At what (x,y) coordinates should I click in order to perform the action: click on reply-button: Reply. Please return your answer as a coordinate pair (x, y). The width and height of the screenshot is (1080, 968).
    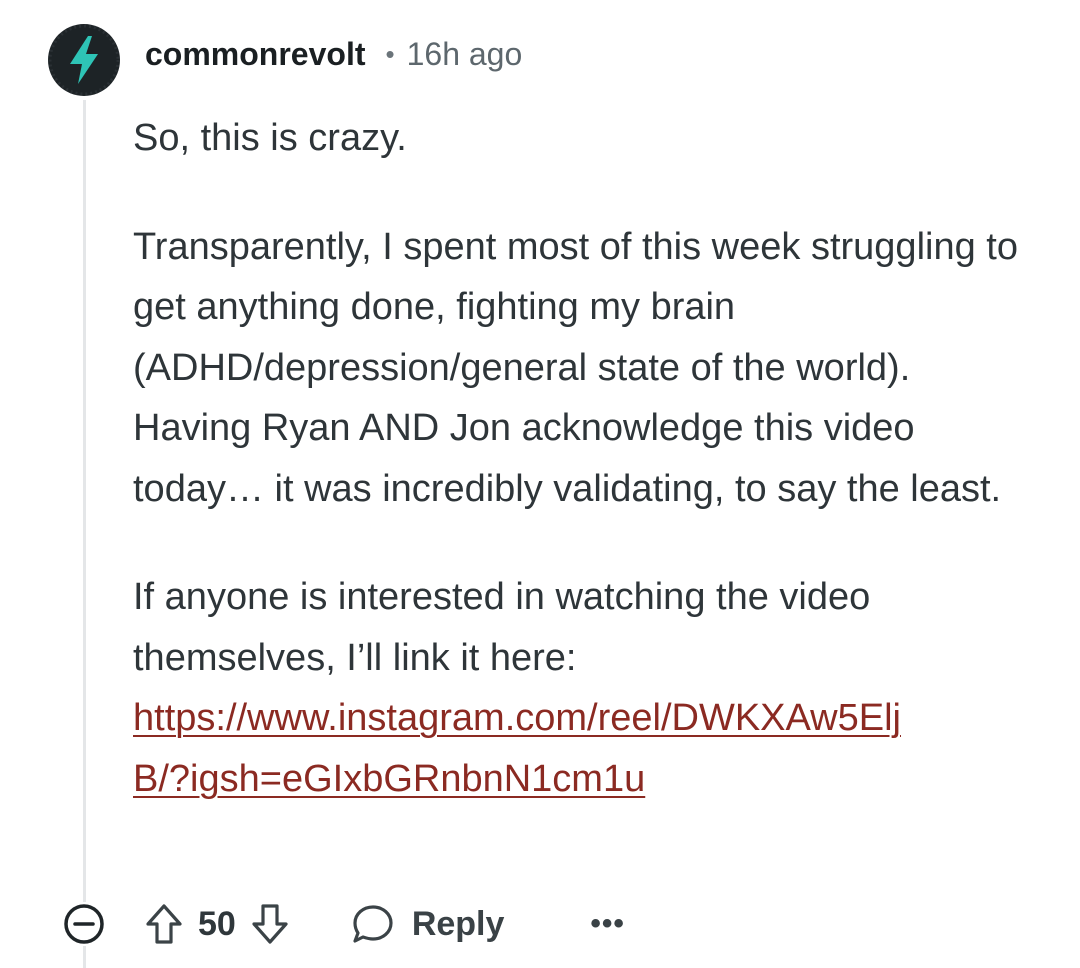
    Looking at the image, I should click on (427, 924).